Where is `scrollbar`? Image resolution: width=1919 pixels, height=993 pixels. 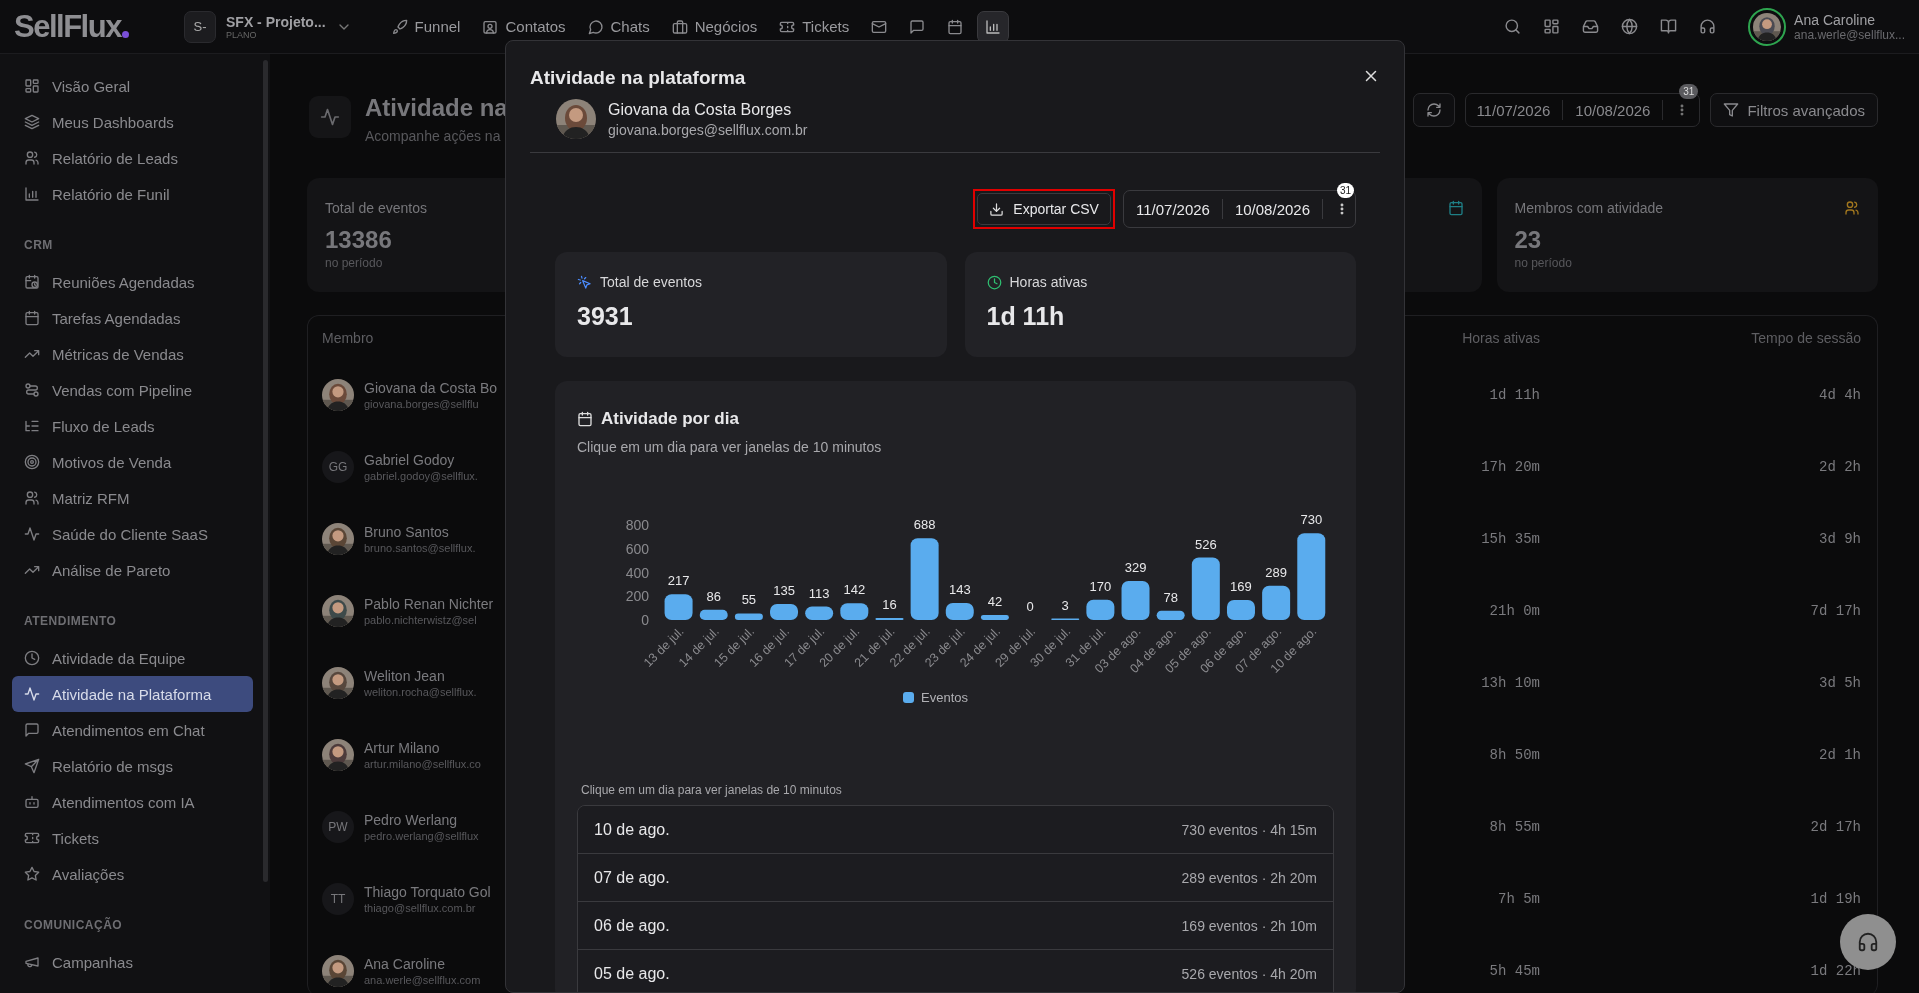 scrollbar is located at coordinates (265, 471).